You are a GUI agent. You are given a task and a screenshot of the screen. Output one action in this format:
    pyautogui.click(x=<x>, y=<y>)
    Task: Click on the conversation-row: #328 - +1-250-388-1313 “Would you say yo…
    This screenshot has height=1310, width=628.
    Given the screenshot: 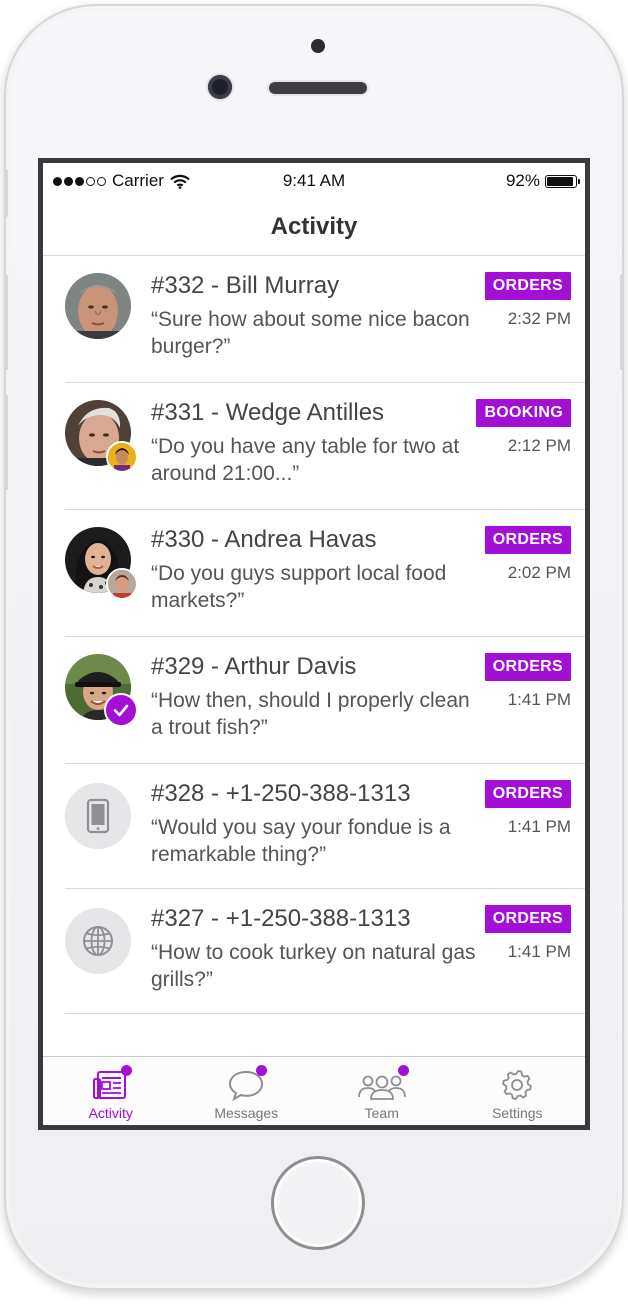 What is the action you would take?
    pyautogui.click(x=314, y=826)
    